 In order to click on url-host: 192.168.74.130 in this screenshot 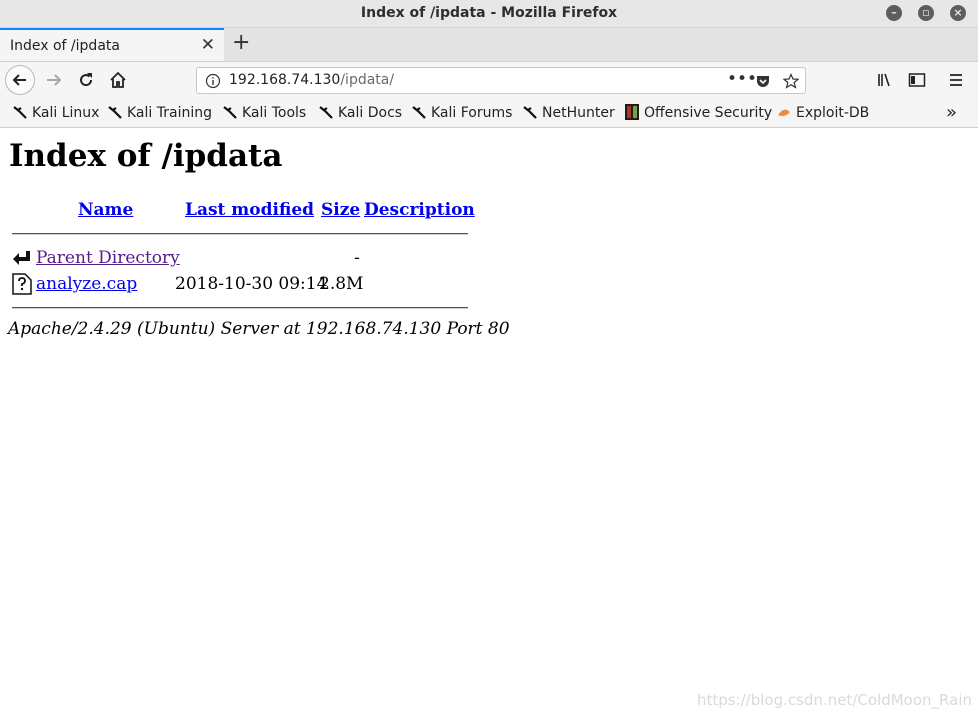, I will do `click(285, 80)`.